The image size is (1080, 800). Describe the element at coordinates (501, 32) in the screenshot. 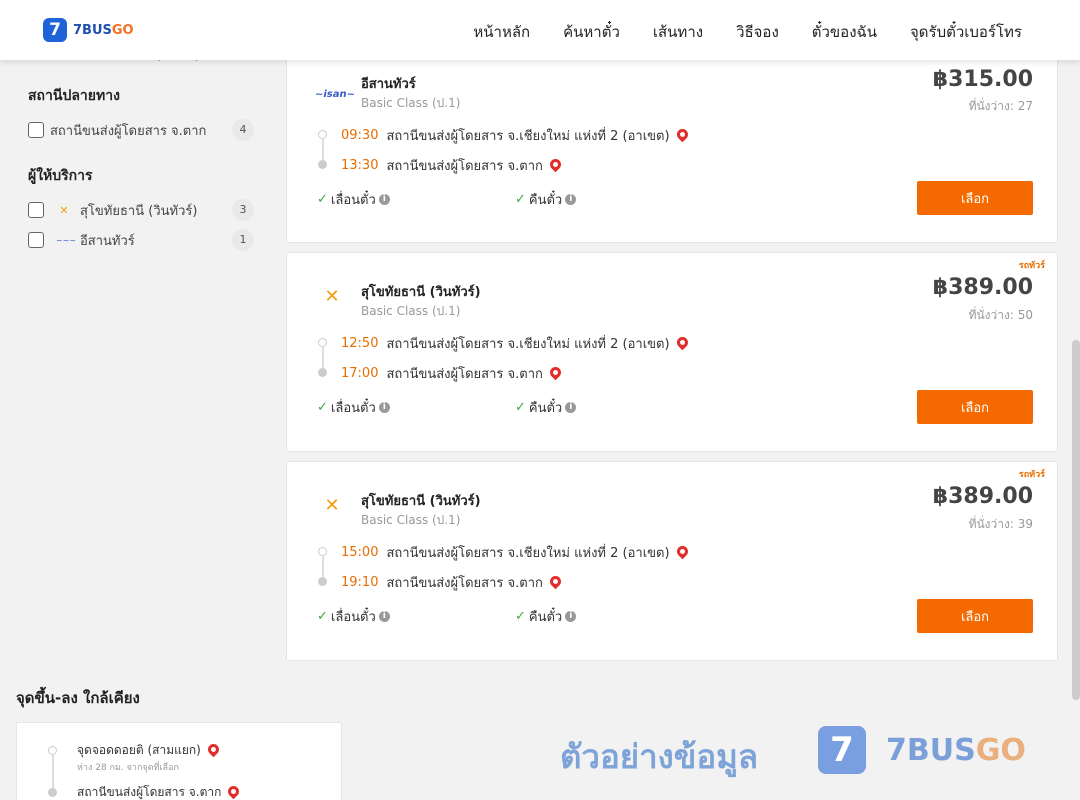

I see `nav-home: หน้าหลัก` at that location.